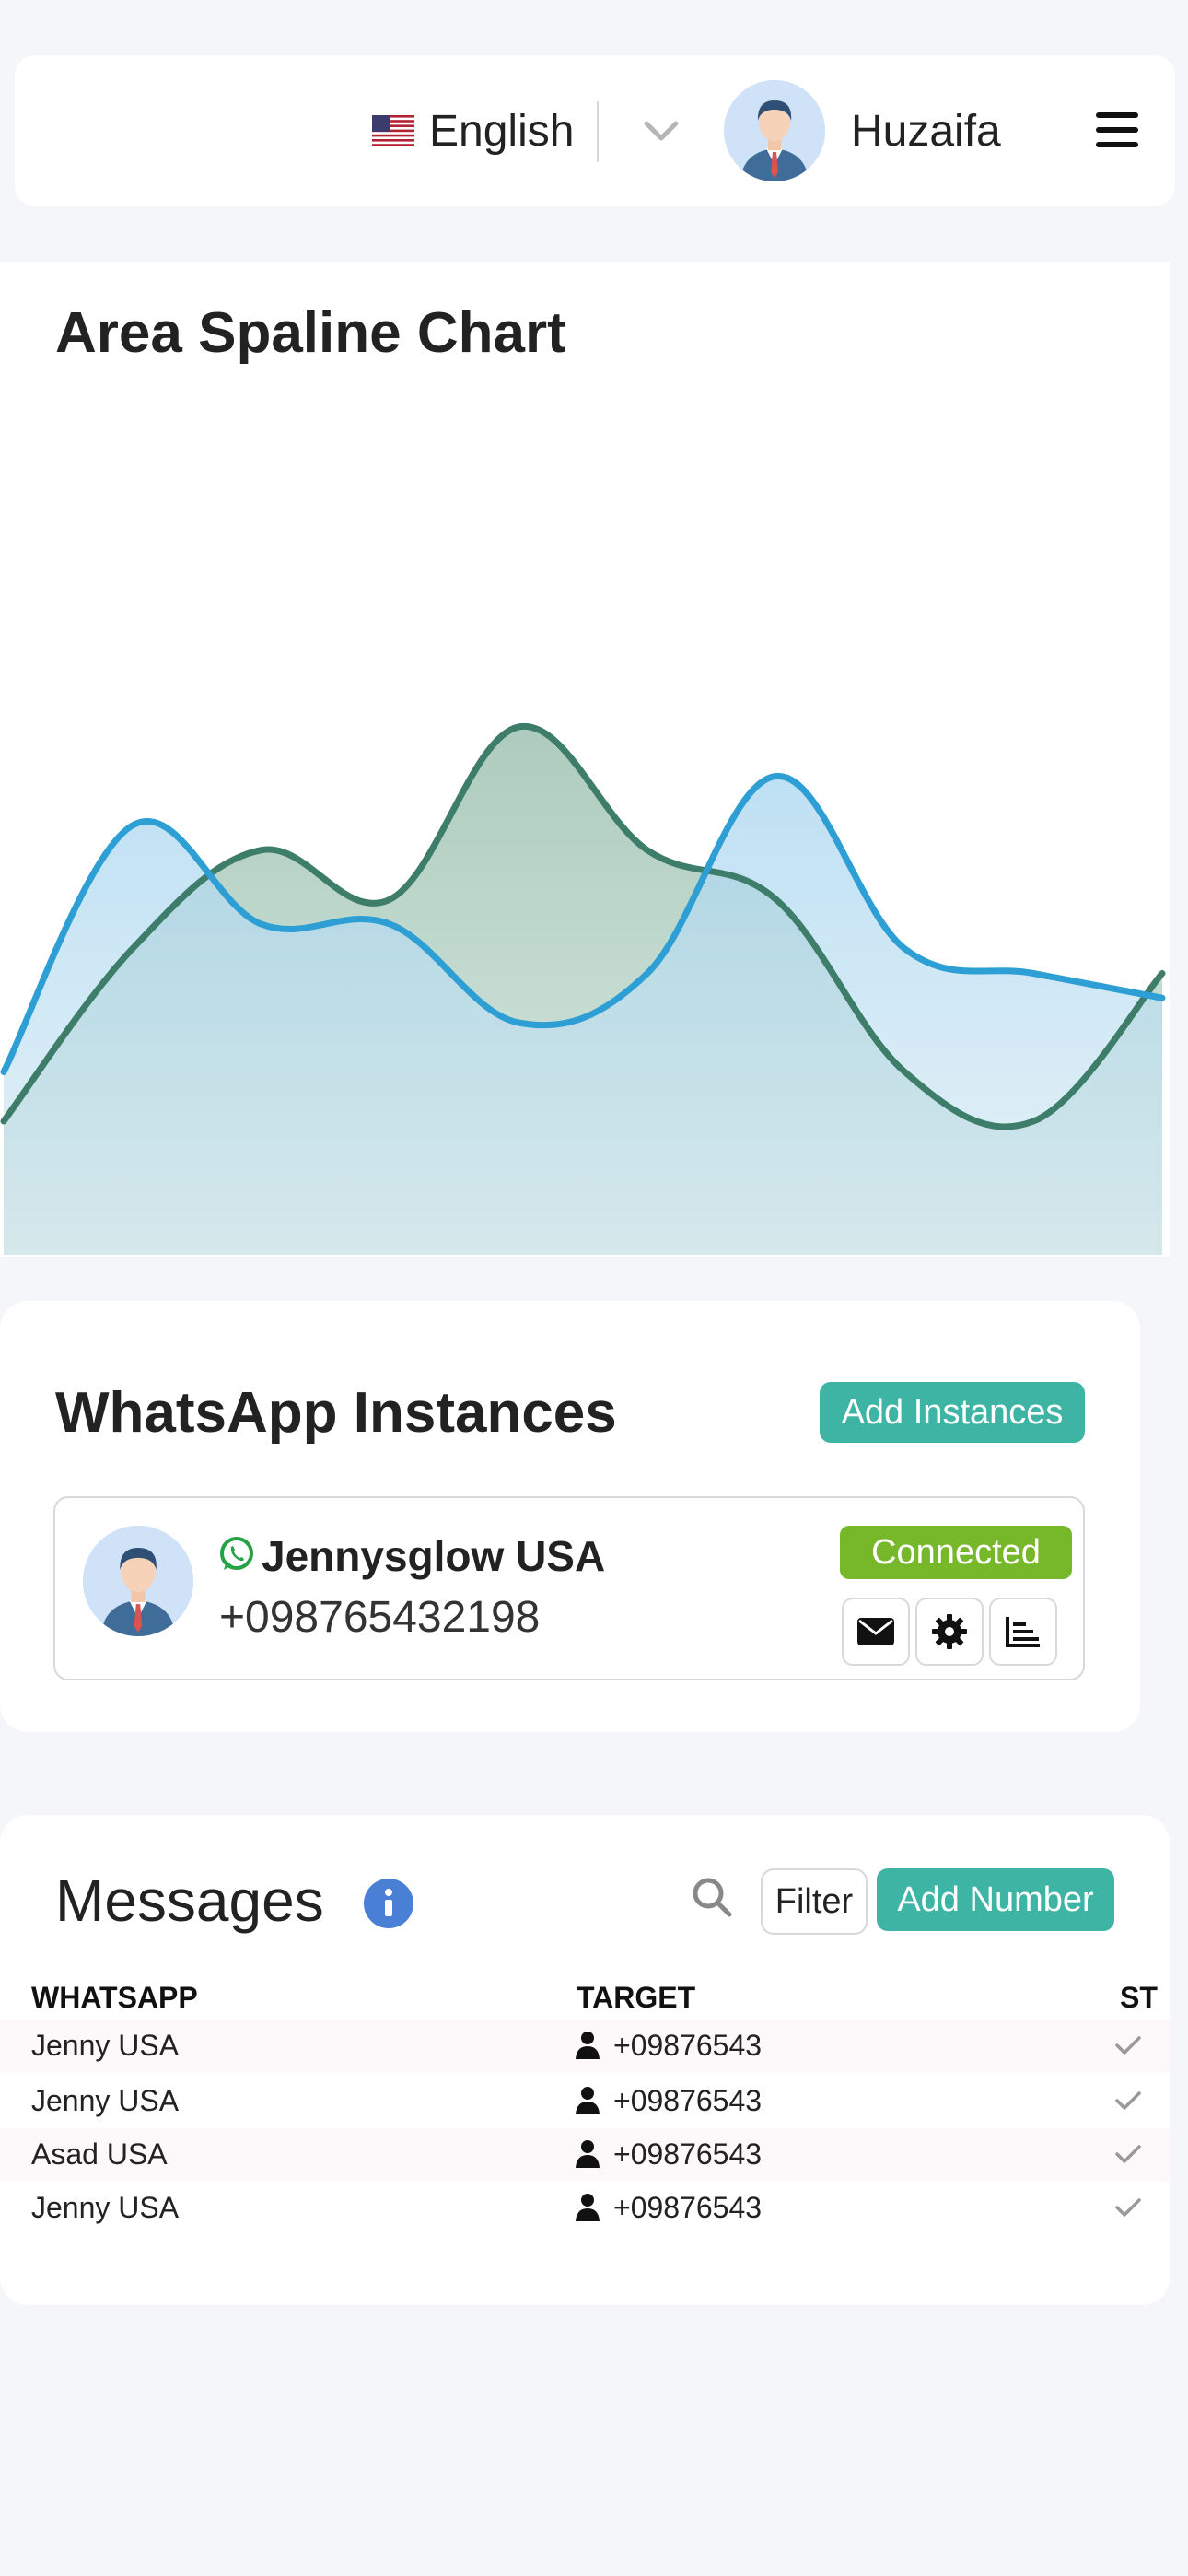 The image size is (1188, 2576). What do you see at coordinates (393, 130) in the screenshot?
I see `us-flag-icon` at bounding box center [393, 130].